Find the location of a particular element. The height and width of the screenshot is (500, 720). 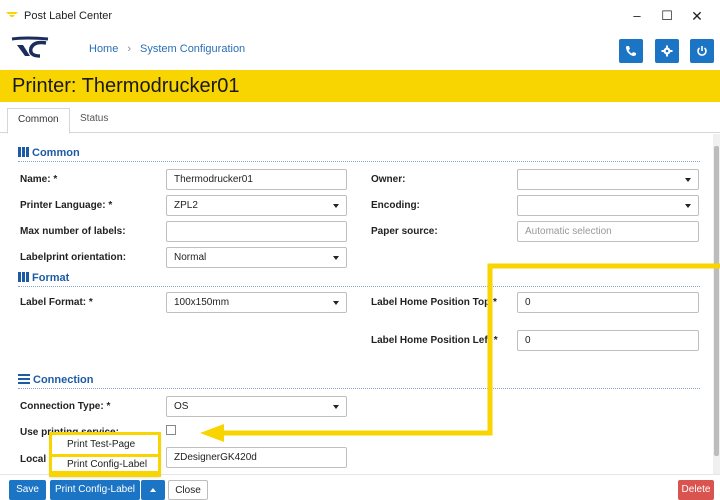

breadcrumb-home-link: Home is located at coordinates (103, 49).